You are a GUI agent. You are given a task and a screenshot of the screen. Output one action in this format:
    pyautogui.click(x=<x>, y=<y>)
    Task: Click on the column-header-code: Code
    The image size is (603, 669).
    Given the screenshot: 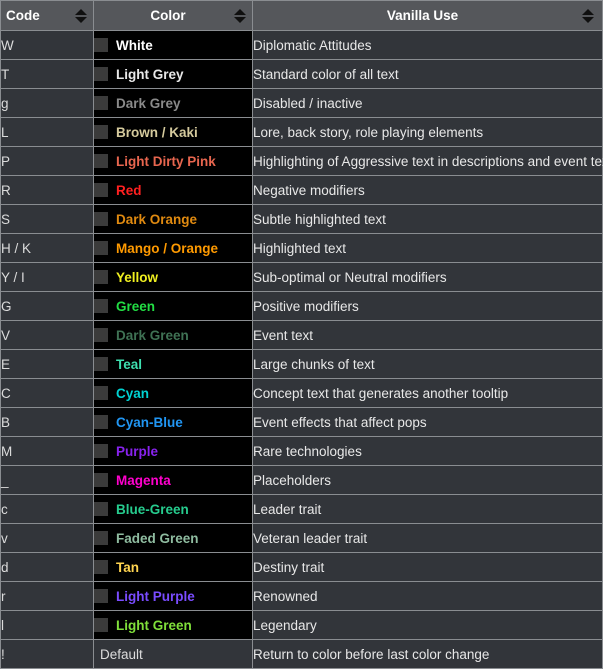 What is the action you would take?
    pyautogui.click(x=47, y=15)
    